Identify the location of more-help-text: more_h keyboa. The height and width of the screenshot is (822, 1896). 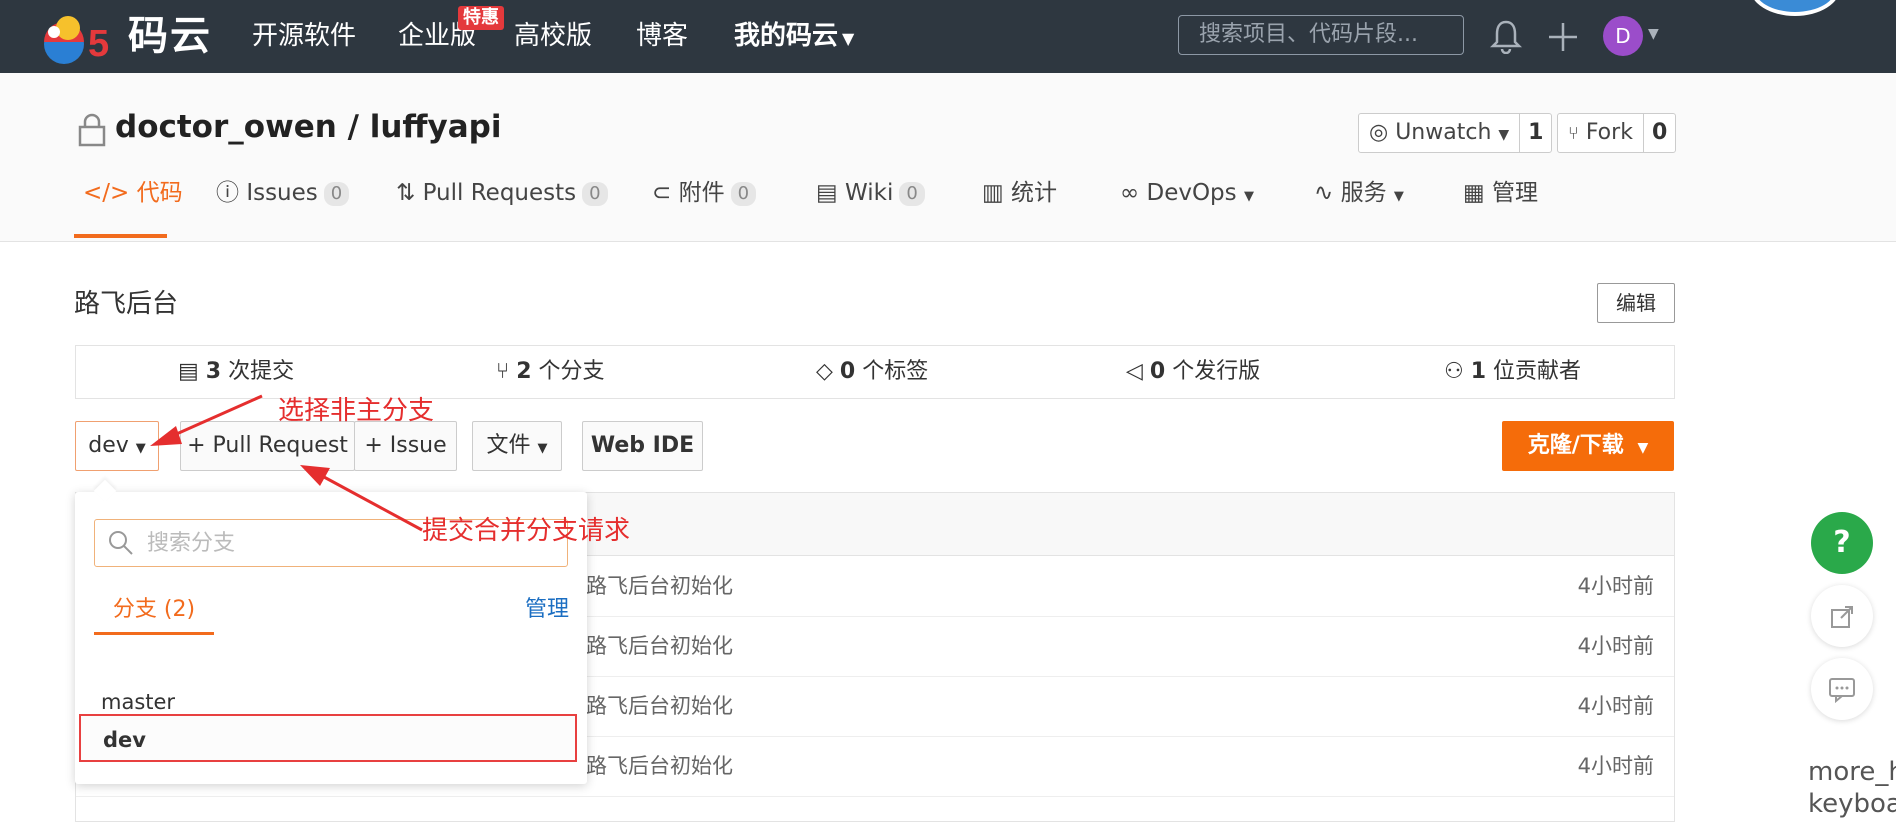
(1852, 788).